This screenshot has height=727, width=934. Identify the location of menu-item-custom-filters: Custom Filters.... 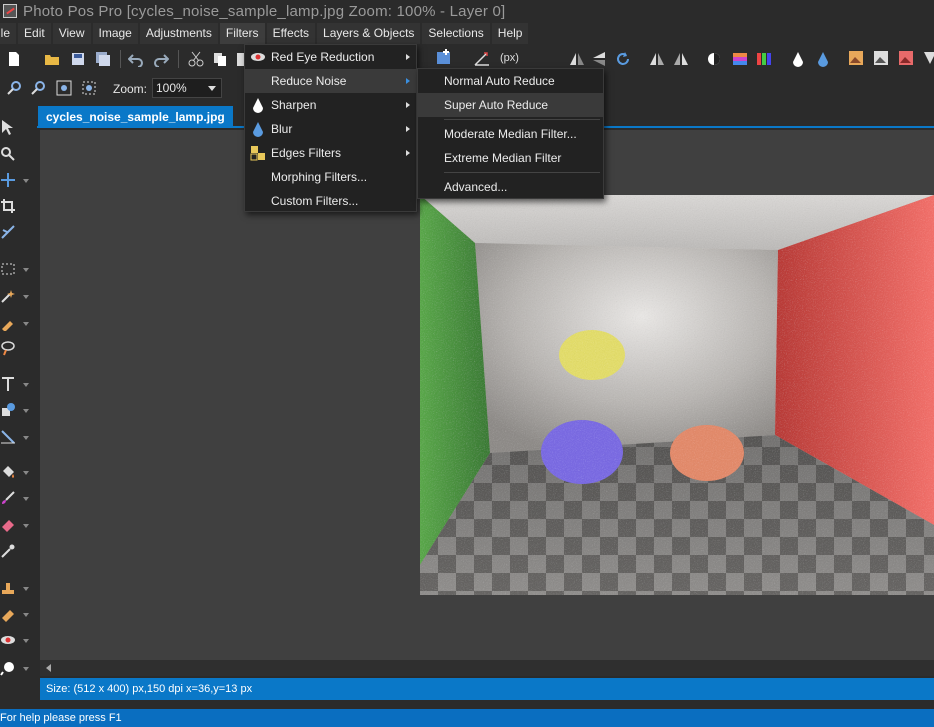
(330, 201).